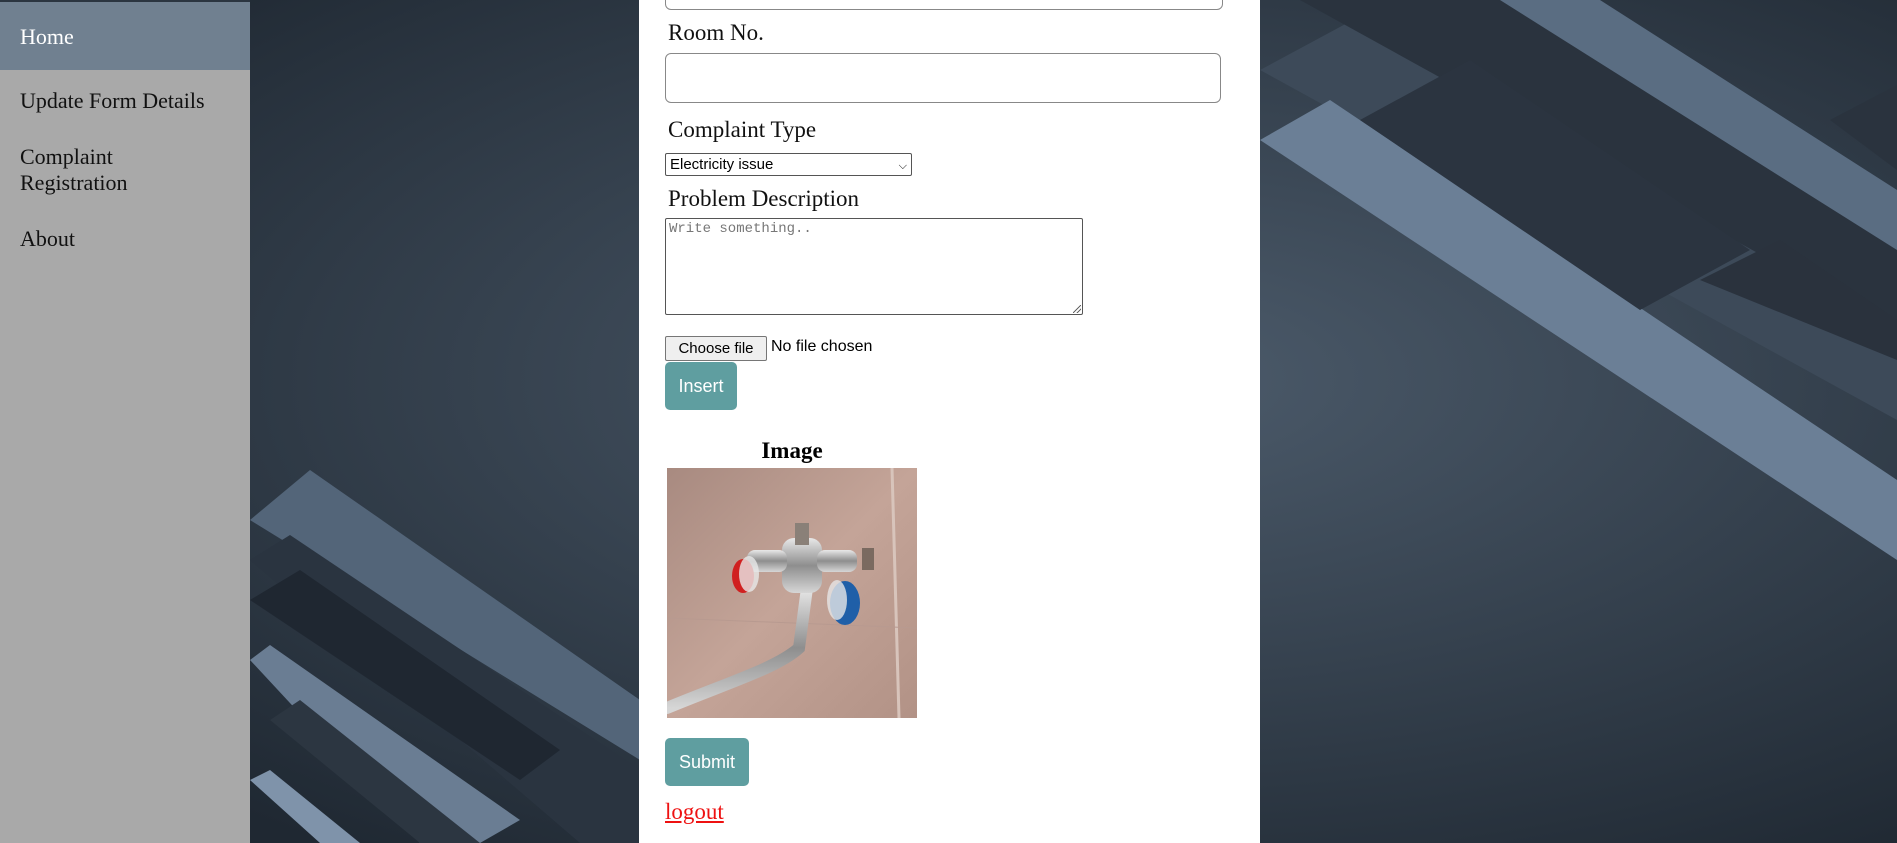  What do you see at coordinates (788, 164) in the screenshot?
I see `complaint-type-select: Electricity issue ⌵` at bounding box center [788, 164].